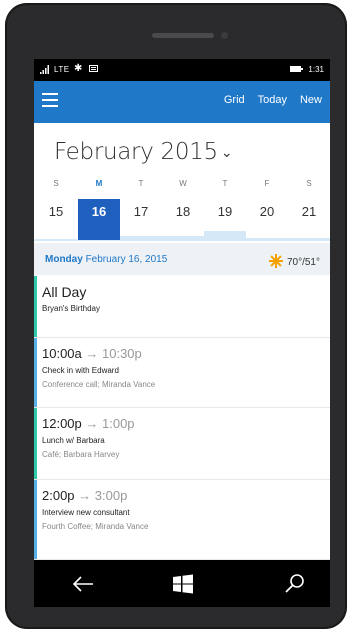  What do you see at coordinates (99, 384) in the screenshot?
I see `event-location: Conference call; Miranda Vance` at bounding box center [99, 384].